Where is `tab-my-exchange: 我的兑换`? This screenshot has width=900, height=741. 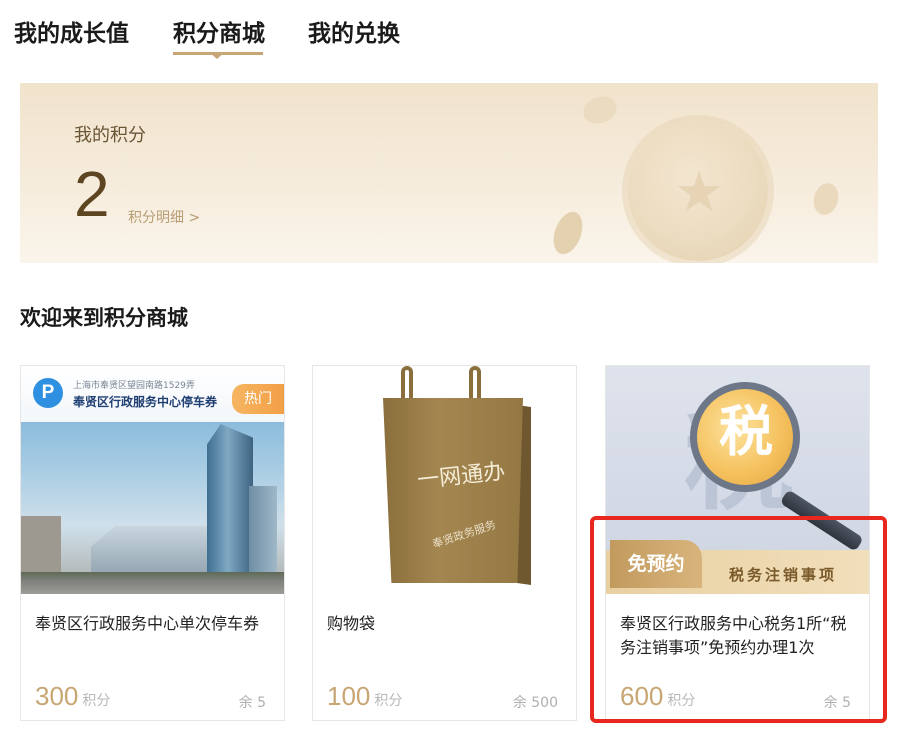
tab-my-exchange: 我的兑换 is located at coordinates (354, 31).